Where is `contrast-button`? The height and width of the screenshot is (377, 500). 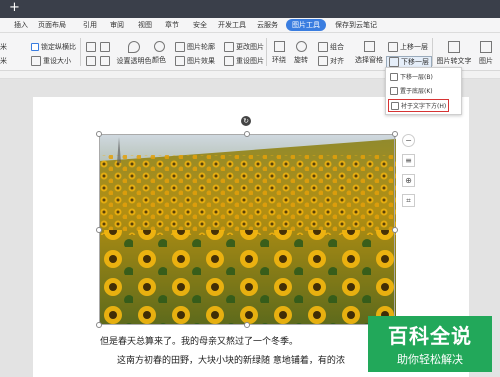 contrast-button is located at coordinates (106, 47).